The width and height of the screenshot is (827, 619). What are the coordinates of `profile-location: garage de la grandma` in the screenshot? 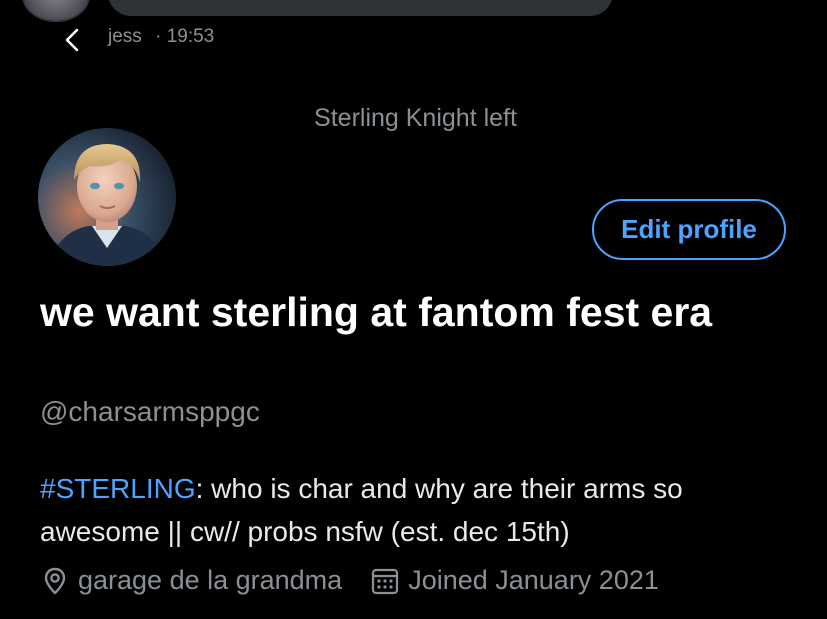 It's located at (210, 580).